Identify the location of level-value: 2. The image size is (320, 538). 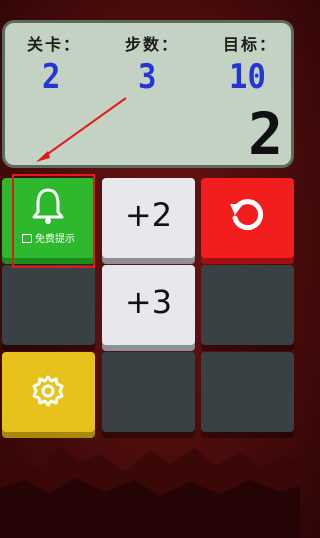
(51, 77).